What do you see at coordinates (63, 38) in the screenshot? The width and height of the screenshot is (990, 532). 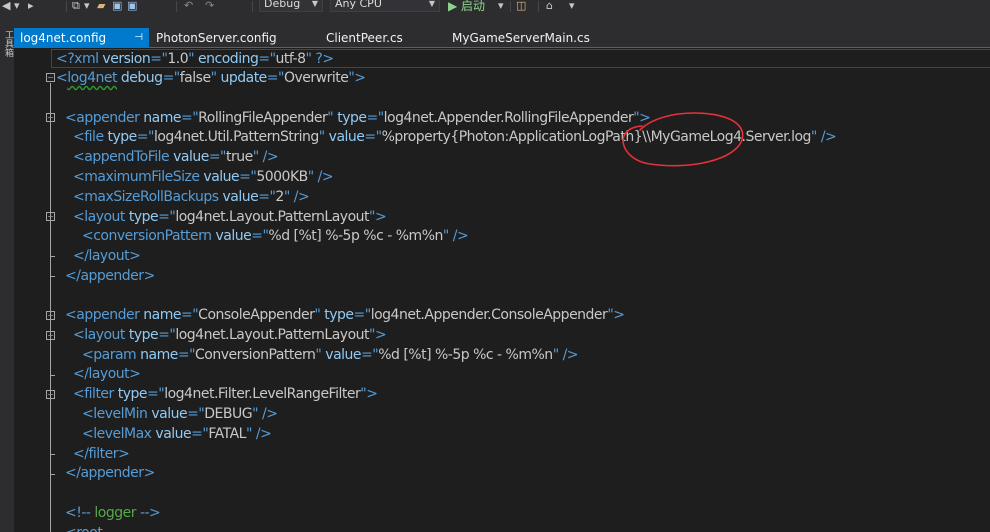 I see `tab-label: log4net.config` at bounding box center [63, 38].